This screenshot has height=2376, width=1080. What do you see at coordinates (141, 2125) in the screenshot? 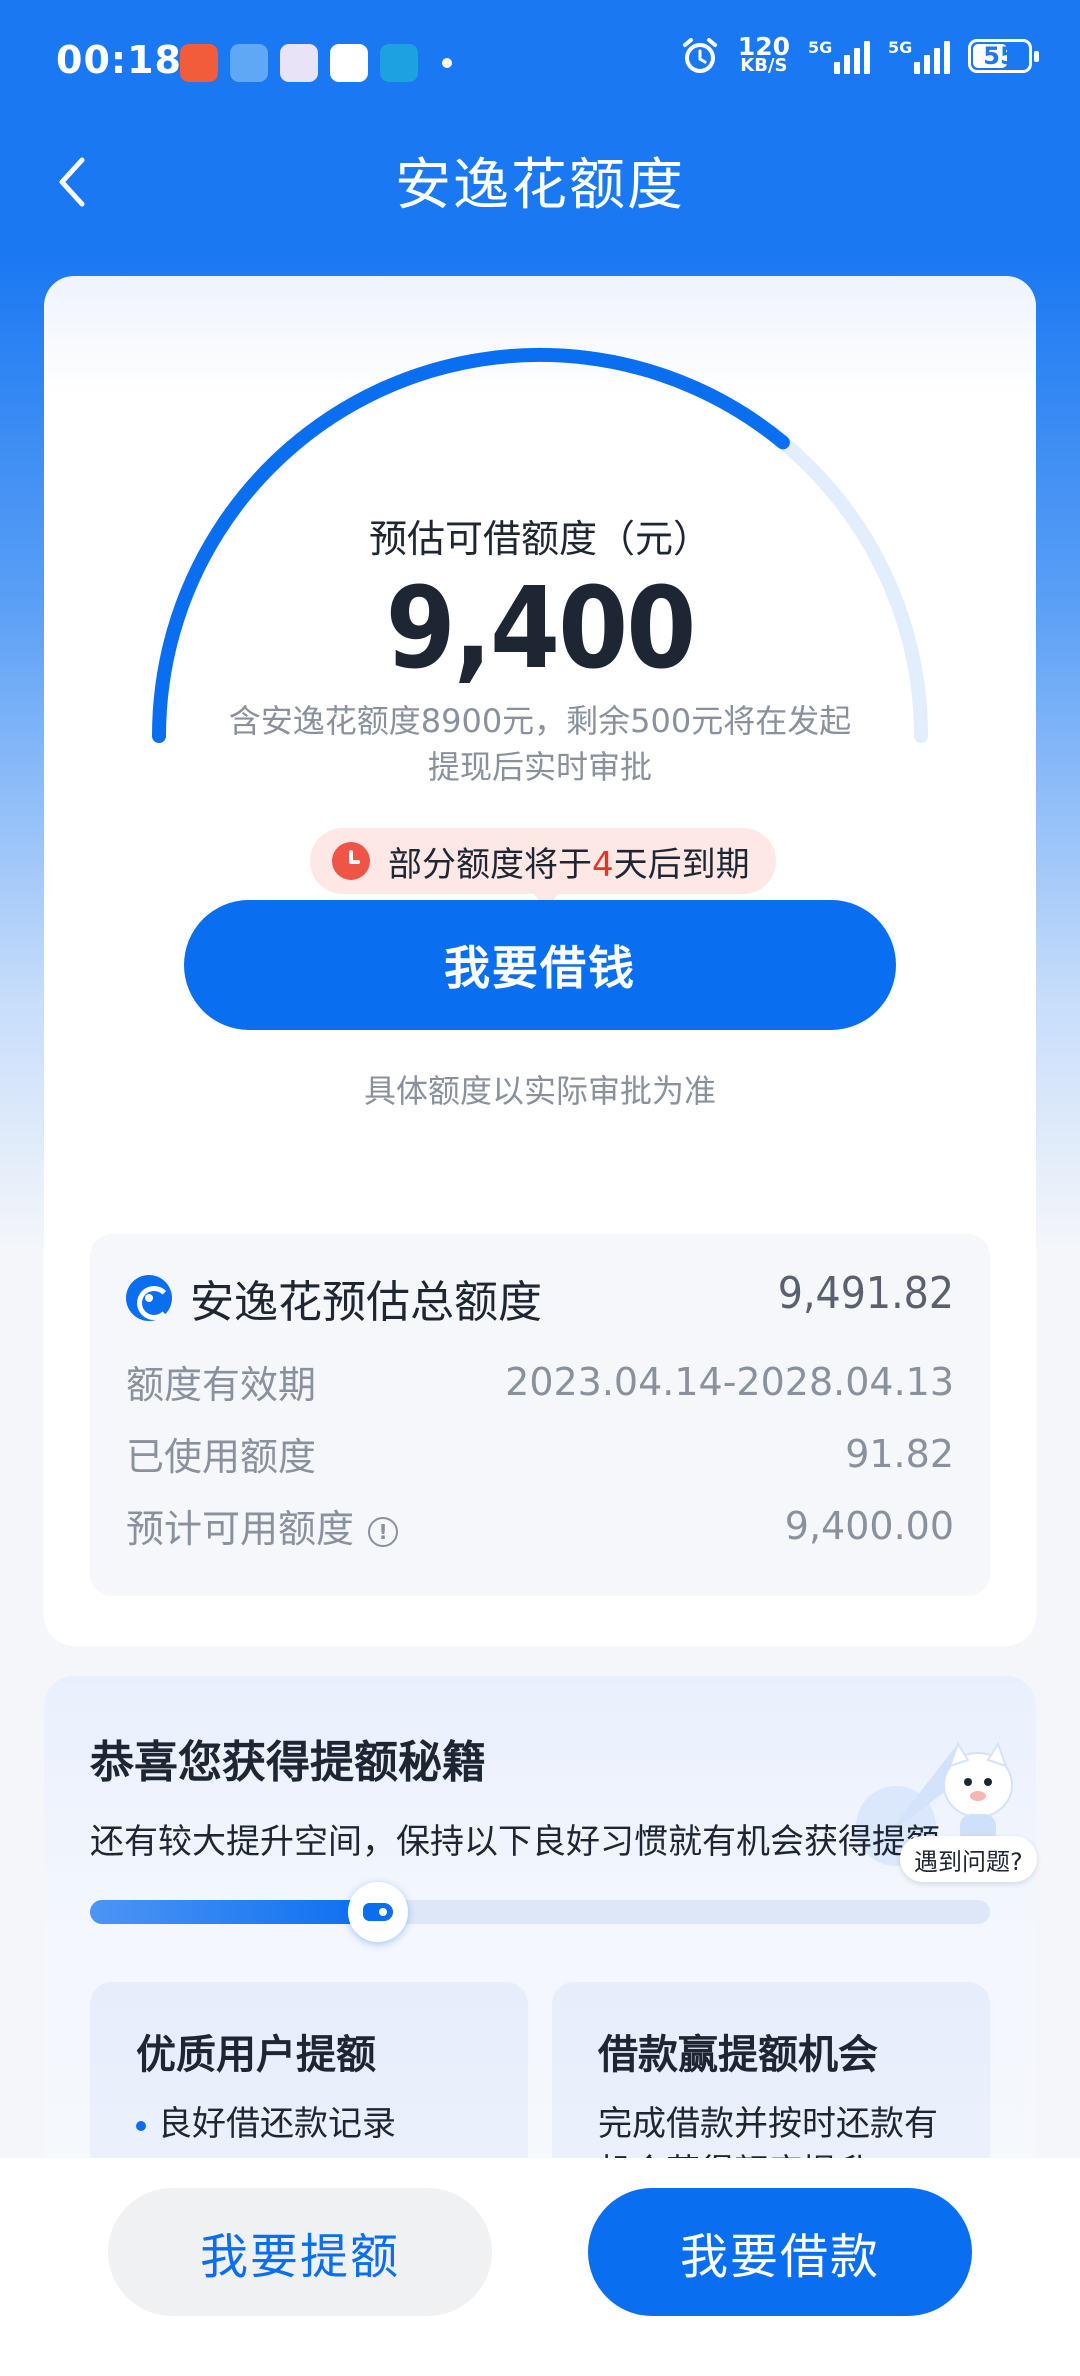
I see `bullet-icon` at bounding box center [141, 2125].